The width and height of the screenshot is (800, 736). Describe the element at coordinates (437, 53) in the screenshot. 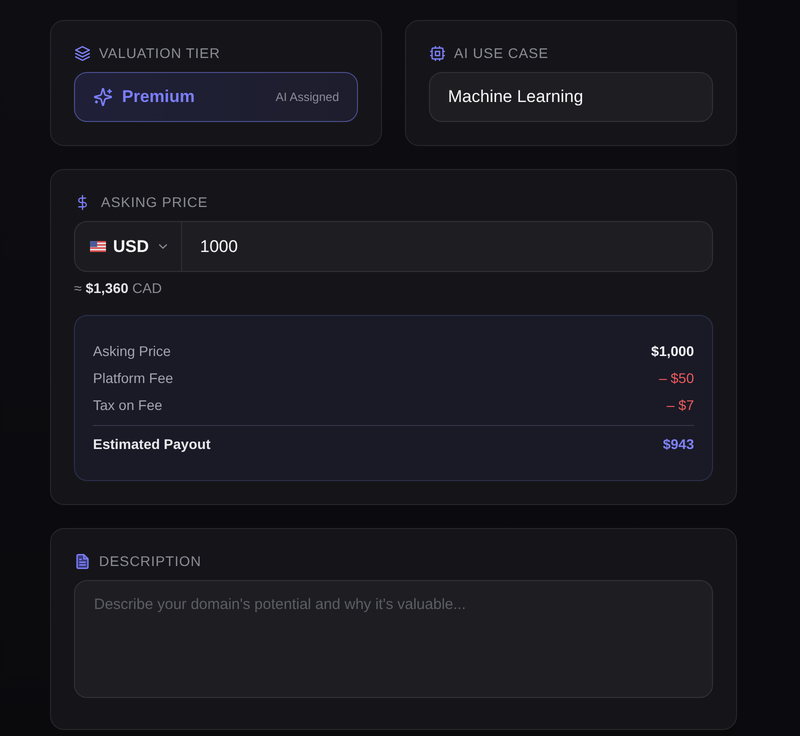

I see `cpu-icon` at that location.